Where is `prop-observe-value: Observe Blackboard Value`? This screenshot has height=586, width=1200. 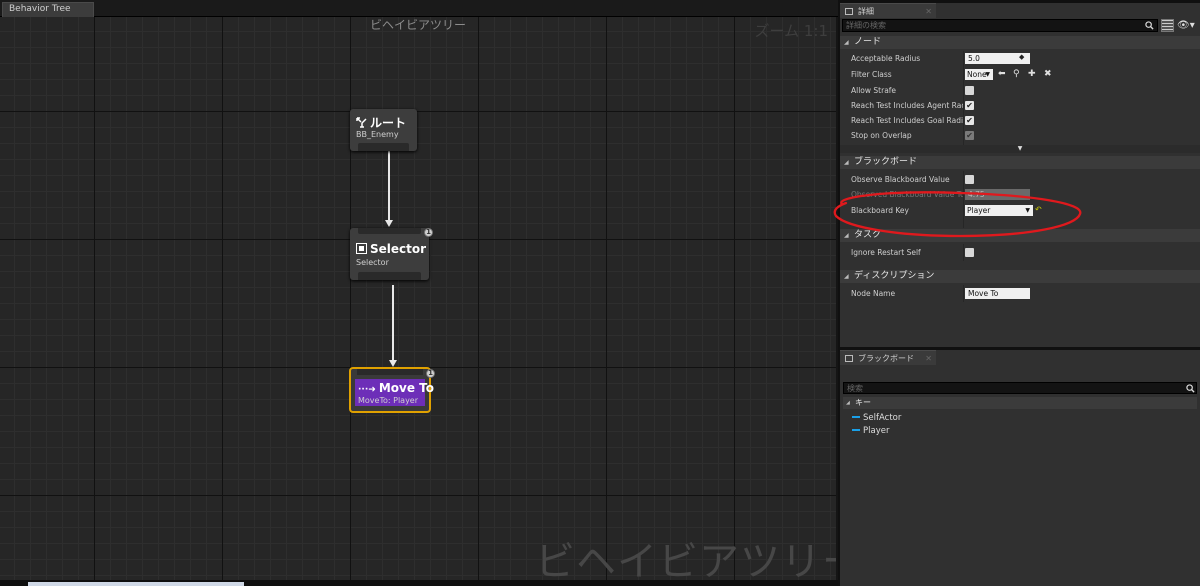 prop-observe-value: Observe Blackboard Value is located at coordinates (1020, 179).